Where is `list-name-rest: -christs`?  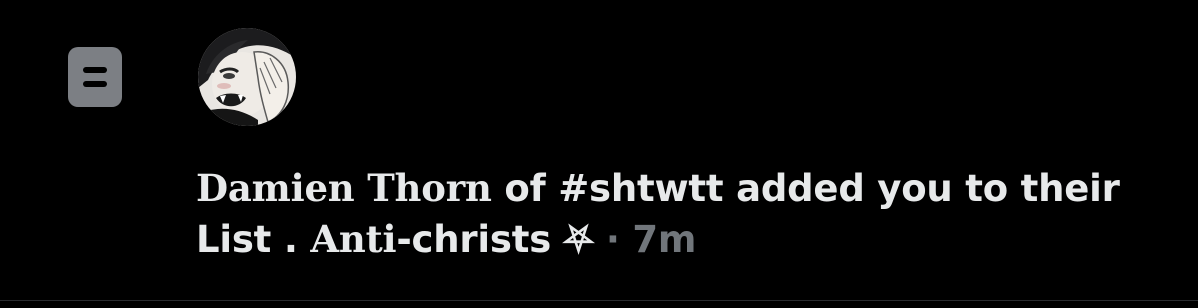 list-name-rest: -christs is located at coordinates (473, 239).